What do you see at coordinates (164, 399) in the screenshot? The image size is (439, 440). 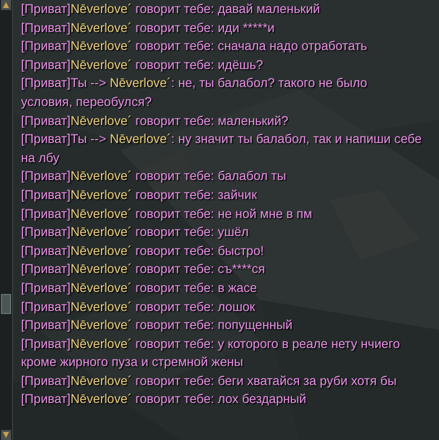 I see `chat-message: [Приват]Nēverlove´ говорит тебе: лох бездарный` at bounding box center [164, 399].